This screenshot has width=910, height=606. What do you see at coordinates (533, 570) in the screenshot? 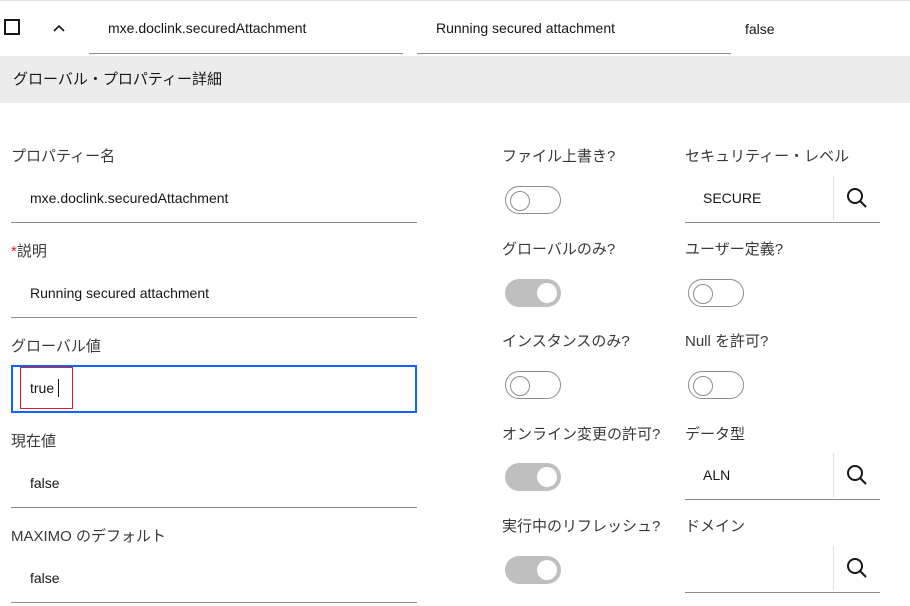
I see `live-refresh-toggle` at bounding box center [533, 570].